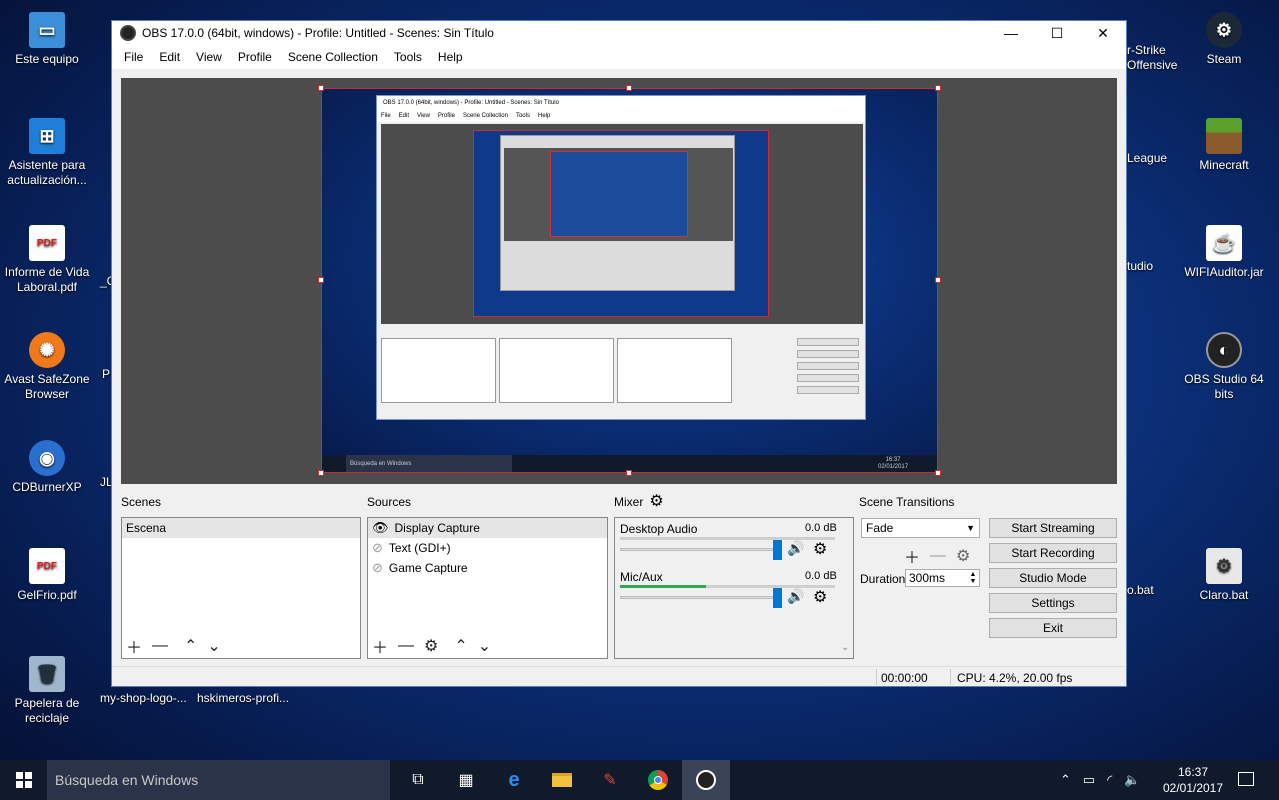 This screenshot has height=800, width=1279. I want to click on nested-capture, so click(621, 223).